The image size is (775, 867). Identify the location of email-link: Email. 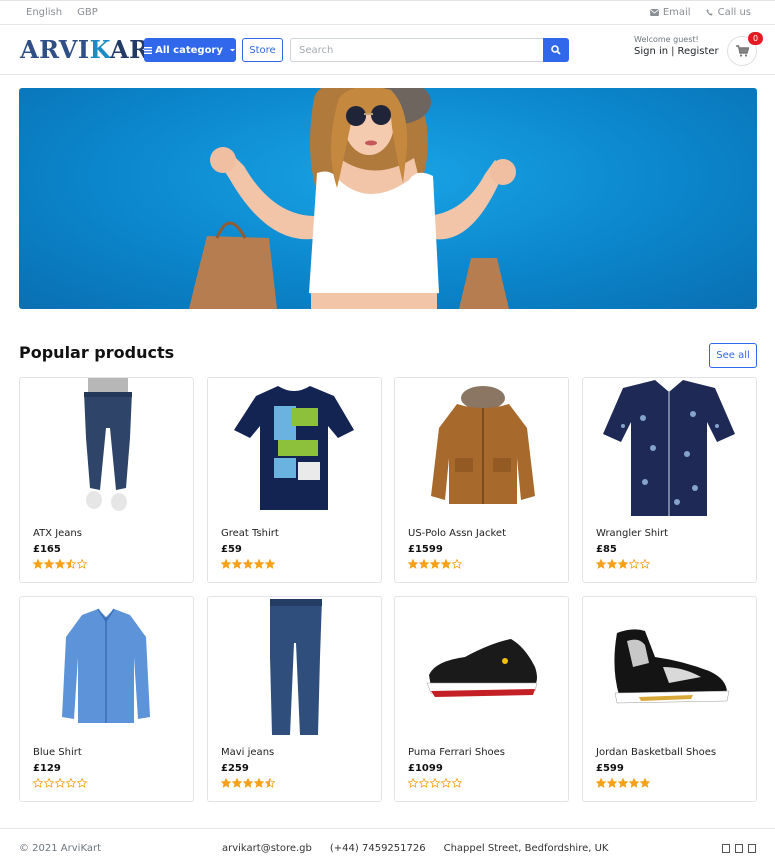
(670, 12).